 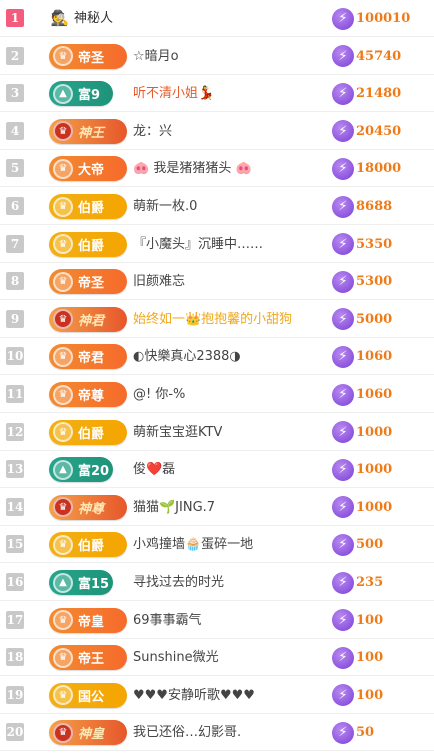 What do you see at coordinates (357, 582) in the screenshot?
I see `score: ⚡ 235` at bounding box center [357, 582].